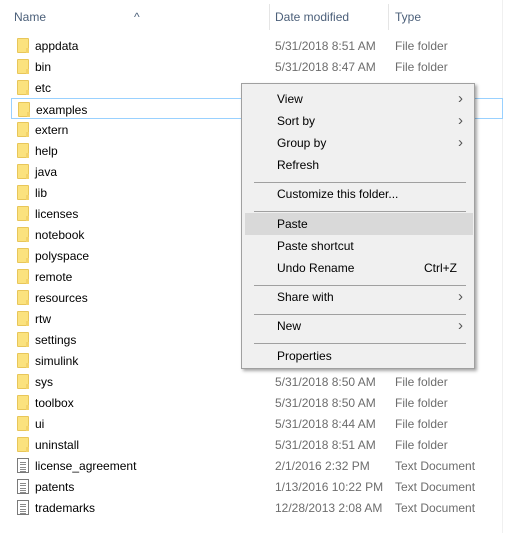 This screenshot has width=512, height=533. I want to click on menu-item-label: Undo Rename, so click(316, 267).